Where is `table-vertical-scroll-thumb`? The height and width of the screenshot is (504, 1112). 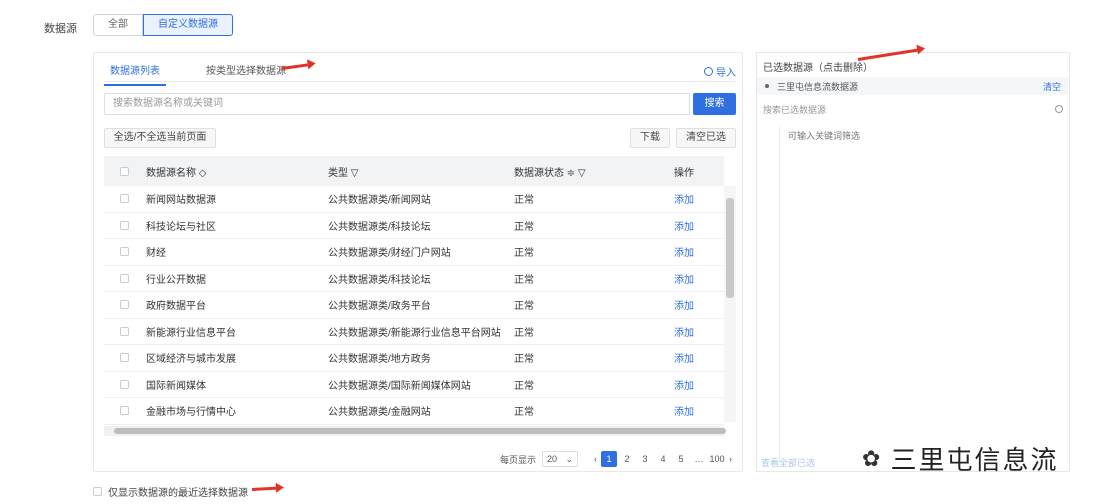
table-vertical-scroll-thumb is located at coordinates (730, 248).